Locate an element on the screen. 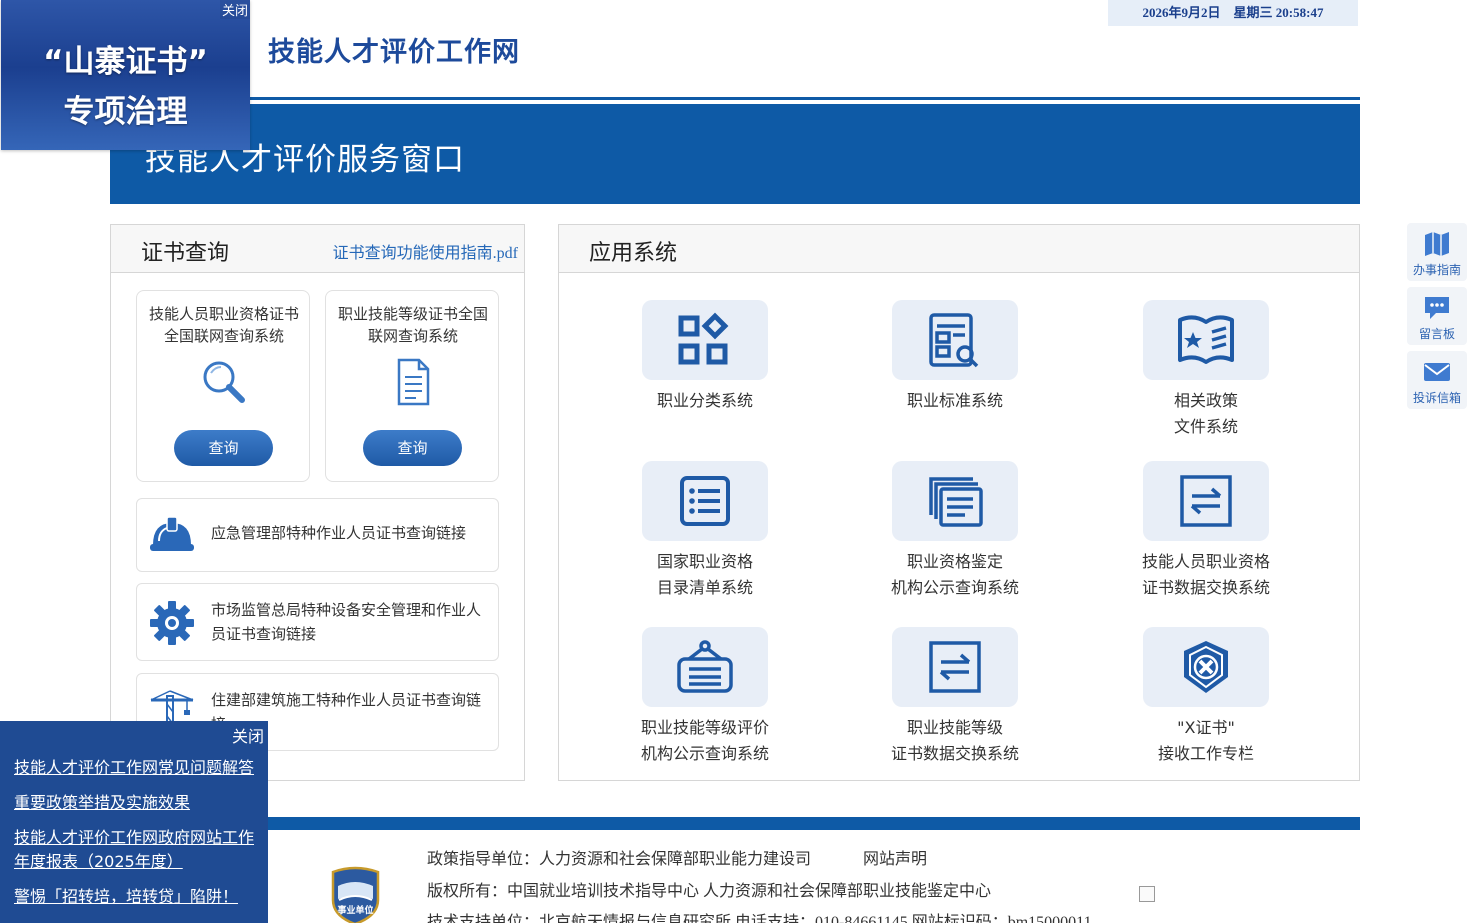  x-shield-icon is located at coordinates (1206, 667).